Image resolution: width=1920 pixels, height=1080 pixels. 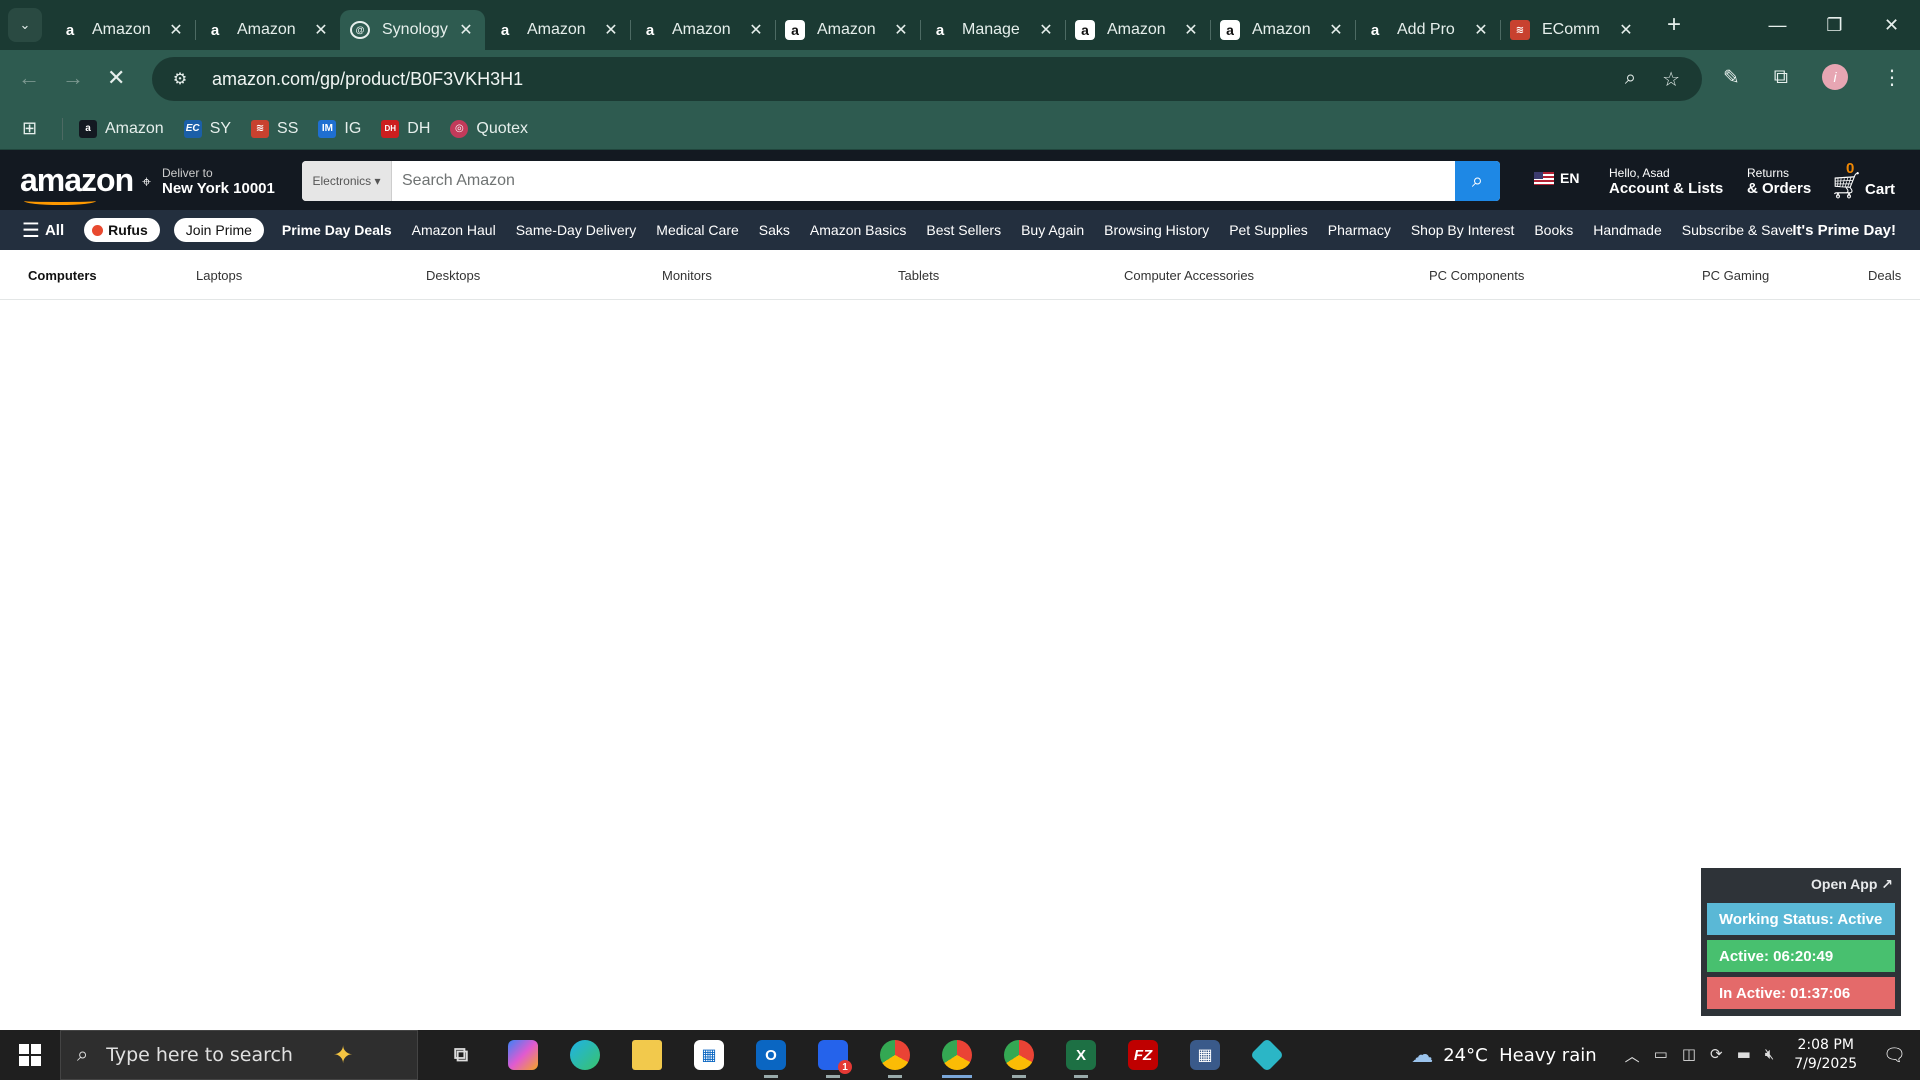 I want to click on open-app-link: Open App ↗, so click(x=1801, y=884).